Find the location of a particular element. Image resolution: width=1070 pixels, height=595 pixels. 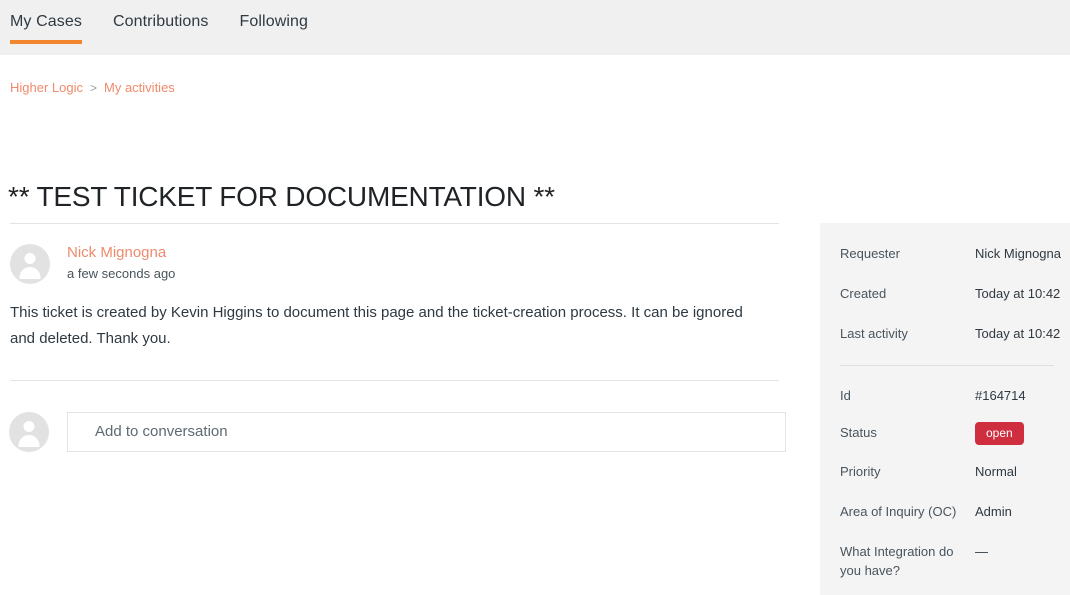

reply-row is located at coordinates (395, 416).